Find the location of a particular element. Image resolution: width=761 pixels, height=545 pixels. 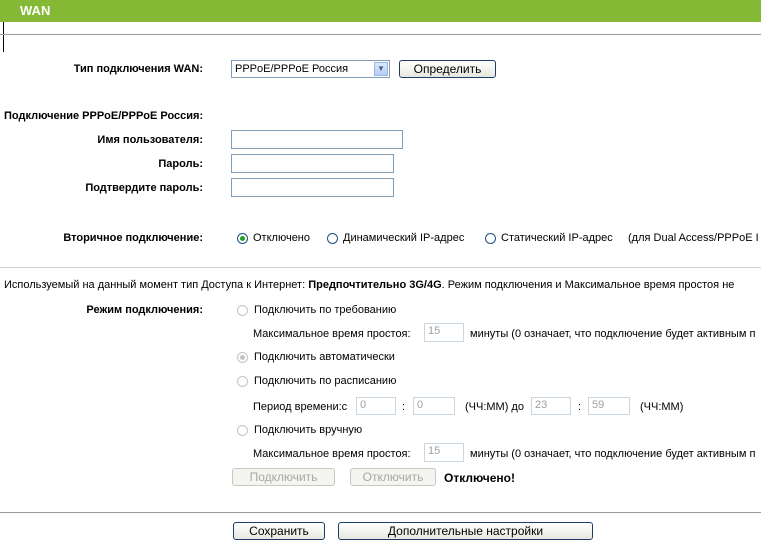

secondary-radio-disabled is located at coordinates (242, 238).